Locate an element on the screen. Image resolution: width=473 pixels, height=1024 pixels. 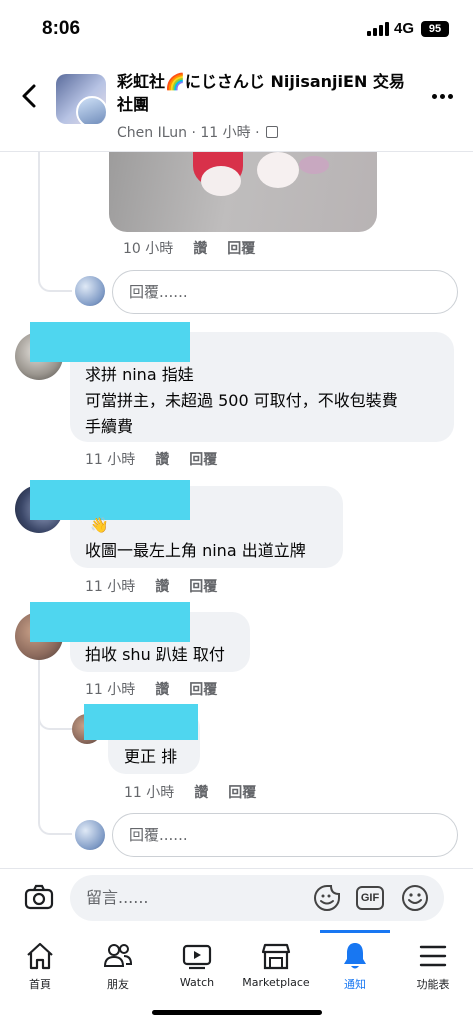
status-bar: 8:06 4G 95 is located at coordinates (236, 28).